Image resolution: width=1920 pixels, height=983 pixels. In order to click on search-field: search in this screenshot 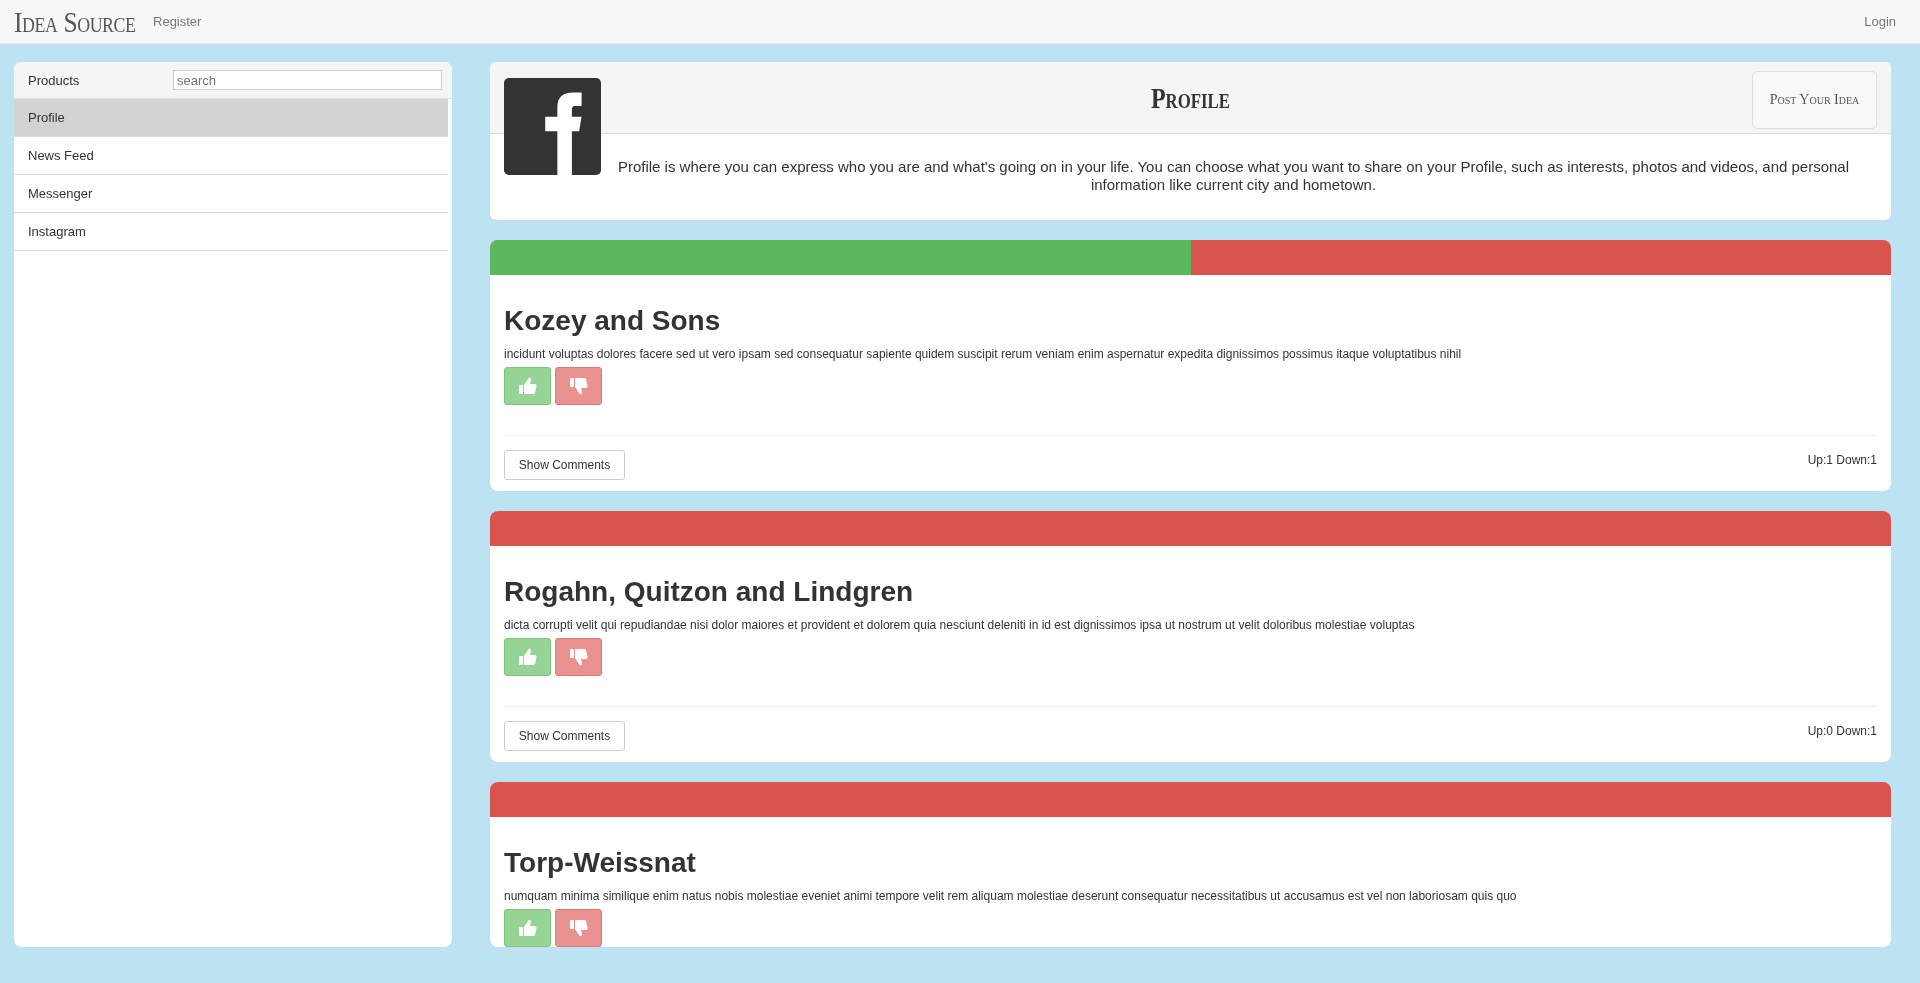, I will do `click(307, 80)`.